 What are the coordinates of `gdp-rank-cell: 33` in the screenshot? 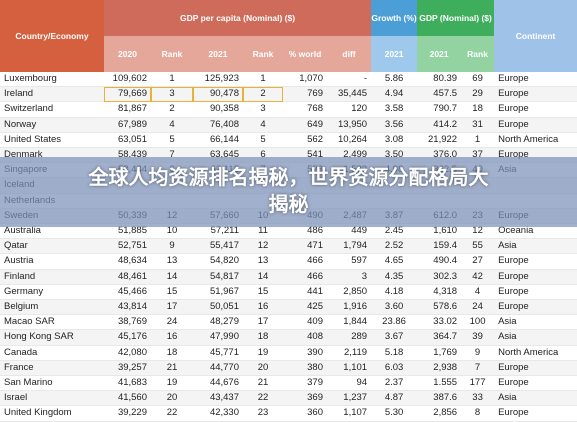 It's located at (478, 398).